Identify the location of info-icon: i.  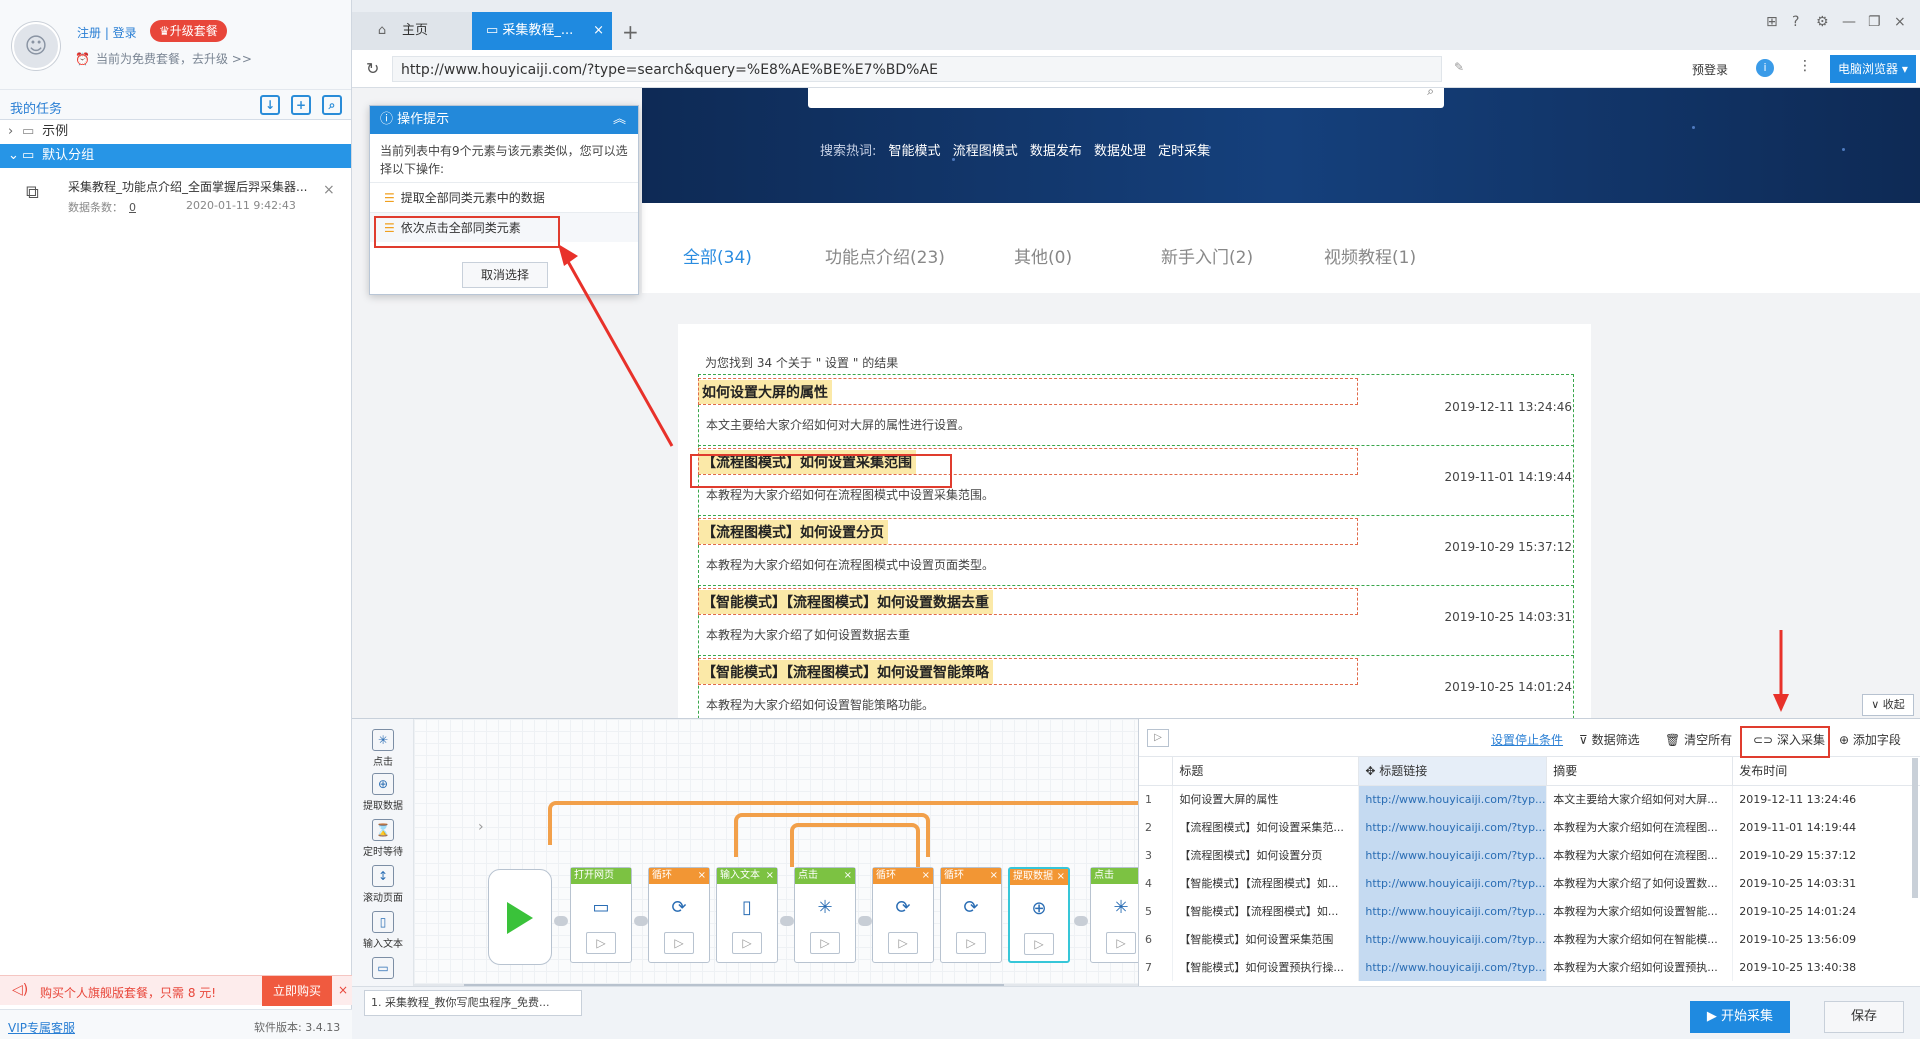
(1765, 68).